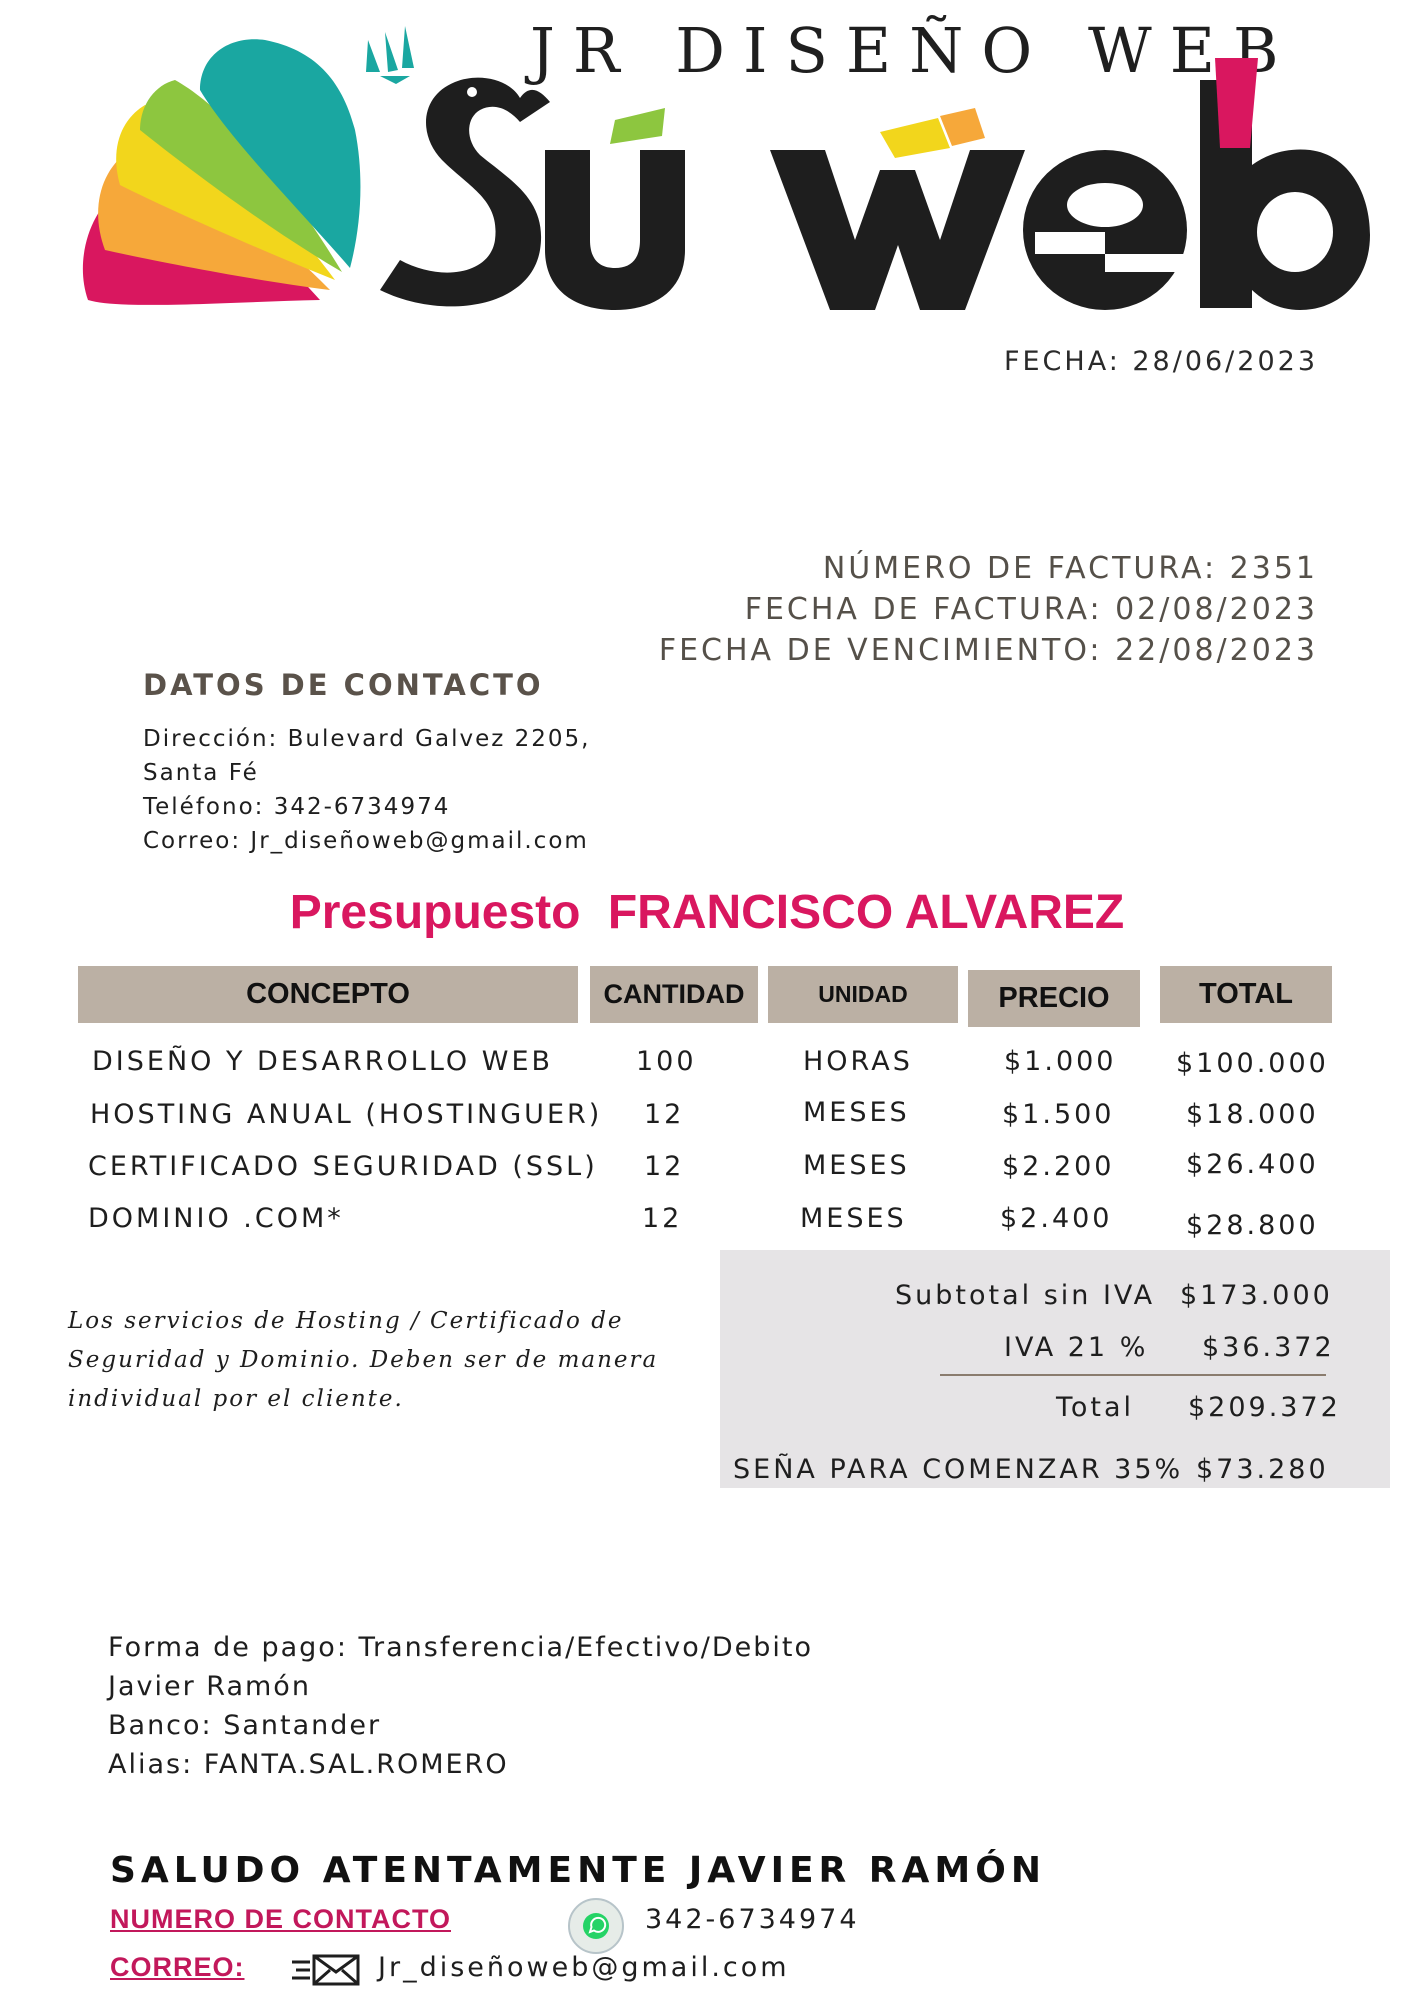 The image size is (1414, 2000). What do you see at coordinates (596, 1926) in the screenshot?
I see `whatsapp-icon` at bounding box center [596, 1926].